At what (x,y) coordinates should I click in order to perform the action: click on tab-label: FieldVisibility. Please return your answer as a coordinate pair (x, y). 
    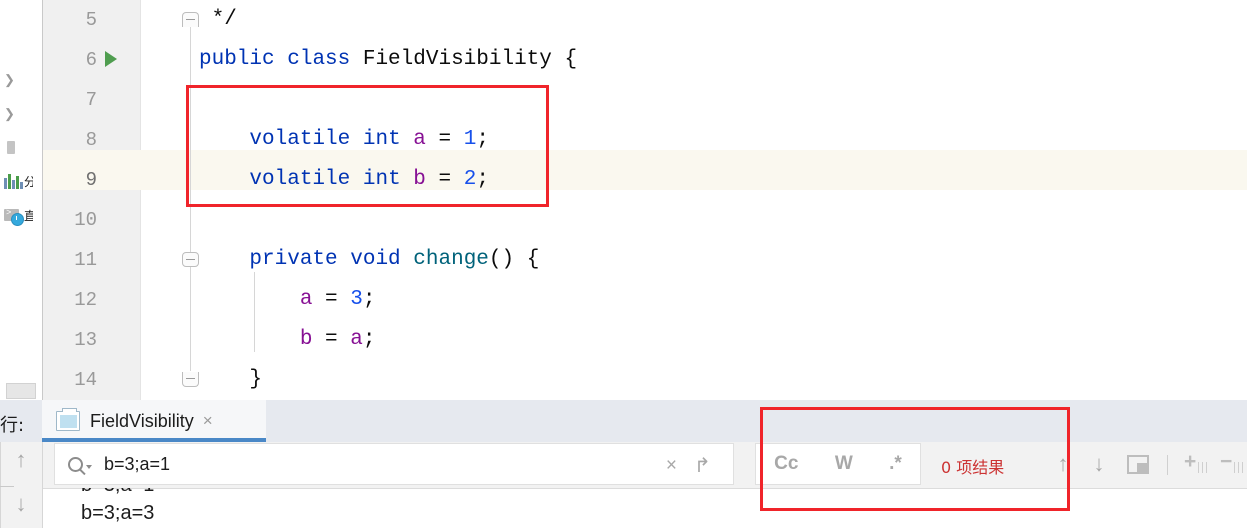
    Looking at the image, I should click on (142, 420).